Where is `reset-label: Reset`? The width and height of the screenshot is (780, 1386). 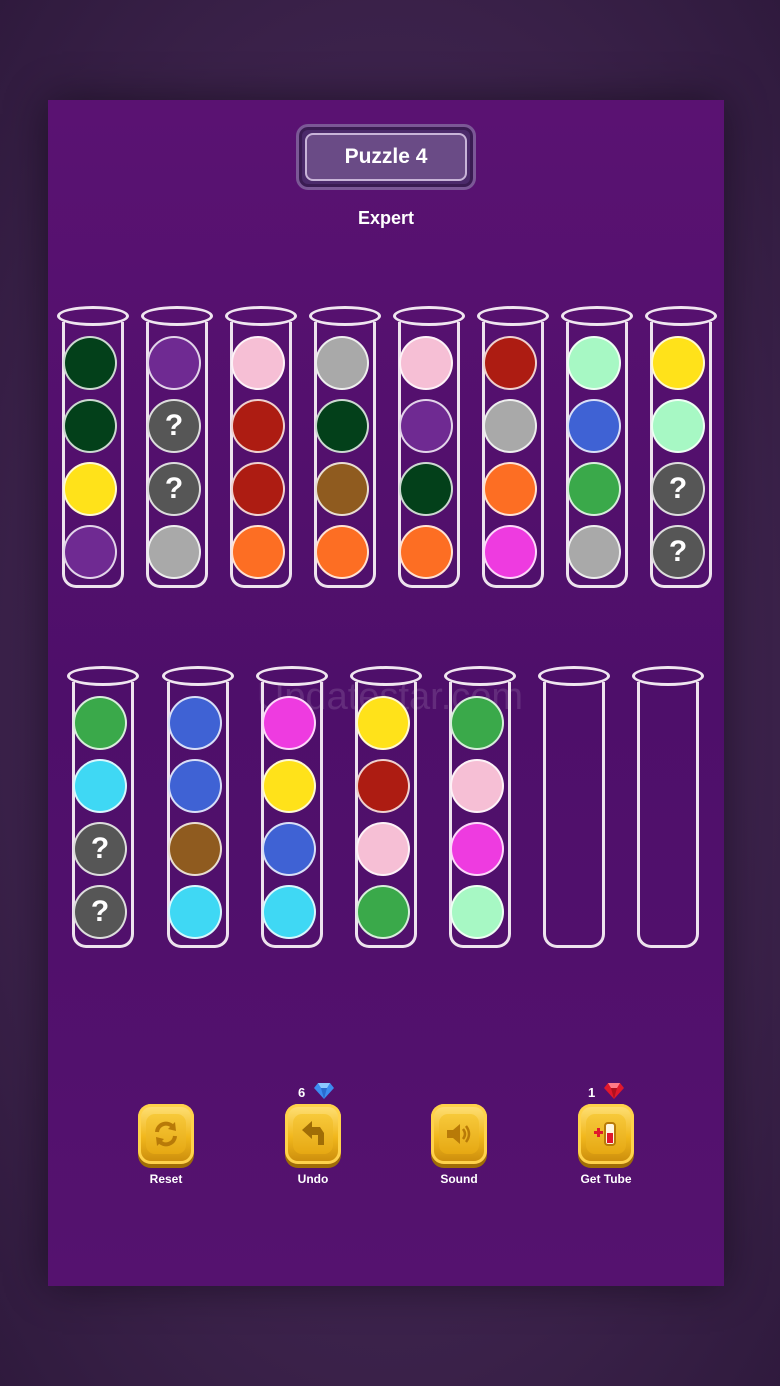
reset-label: Reset is located at coordinates (166, 1179).